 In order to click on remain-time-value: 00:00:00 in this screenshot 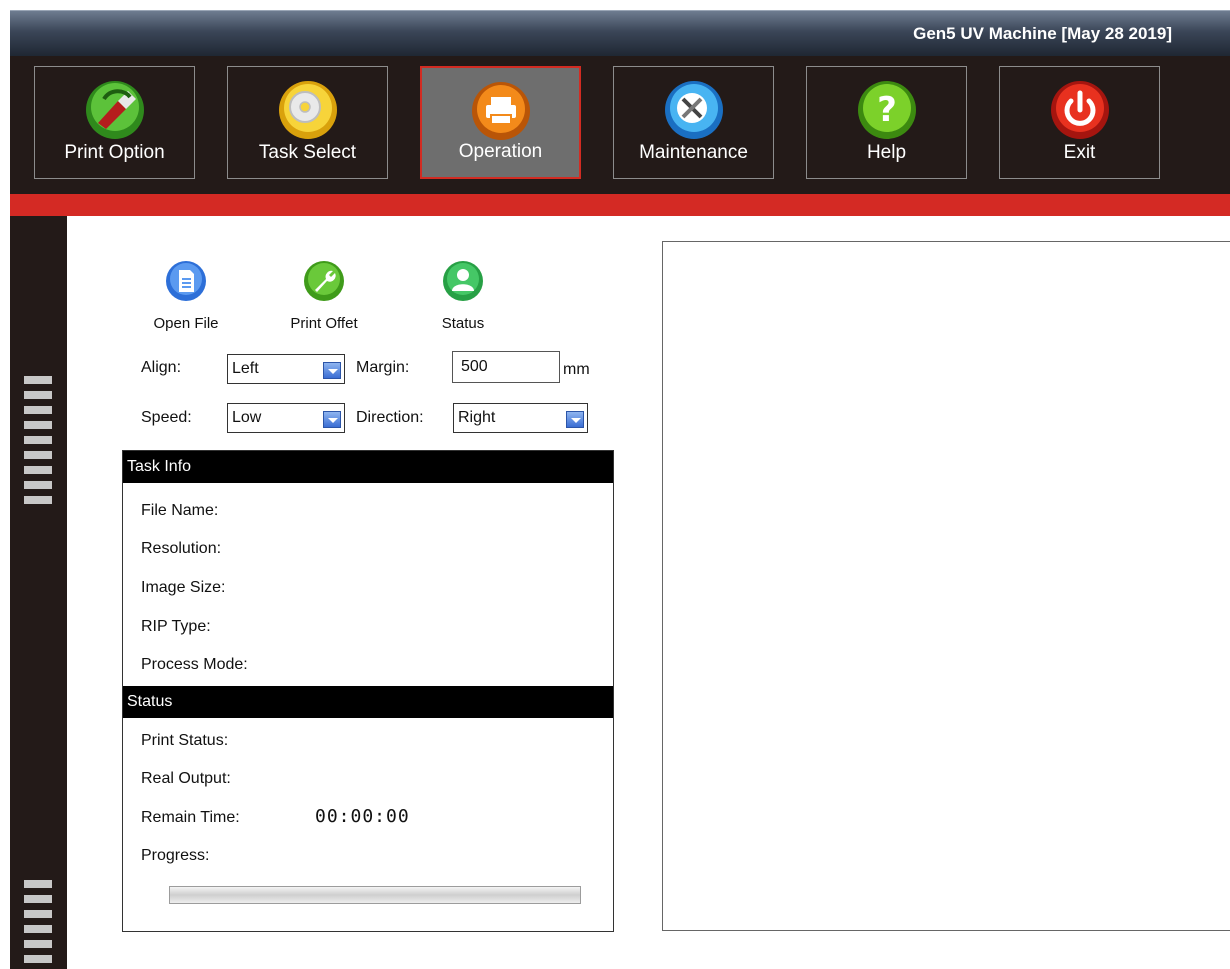, I will do `click(362, 816)`.